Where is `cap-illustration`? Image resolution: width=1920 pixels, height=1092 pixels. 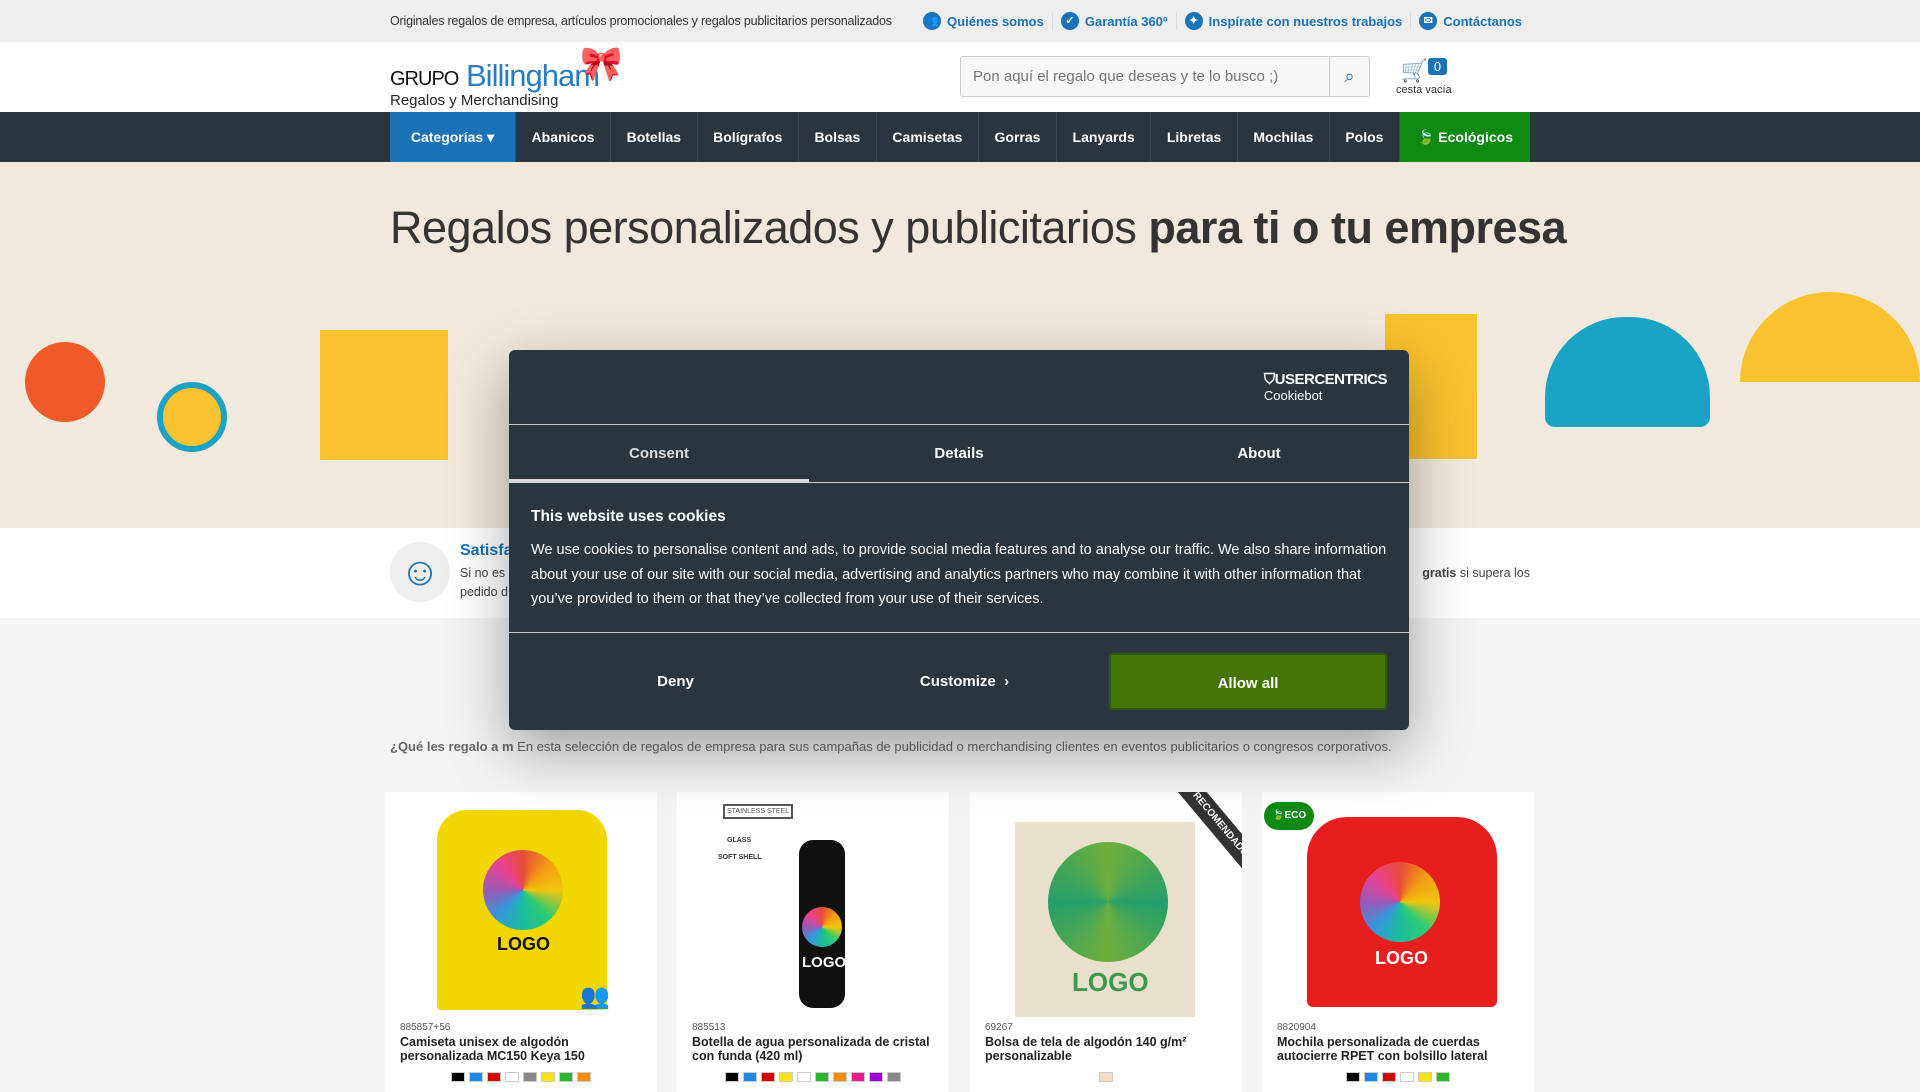 cap-illustration is located at coordinates (1627, 372).